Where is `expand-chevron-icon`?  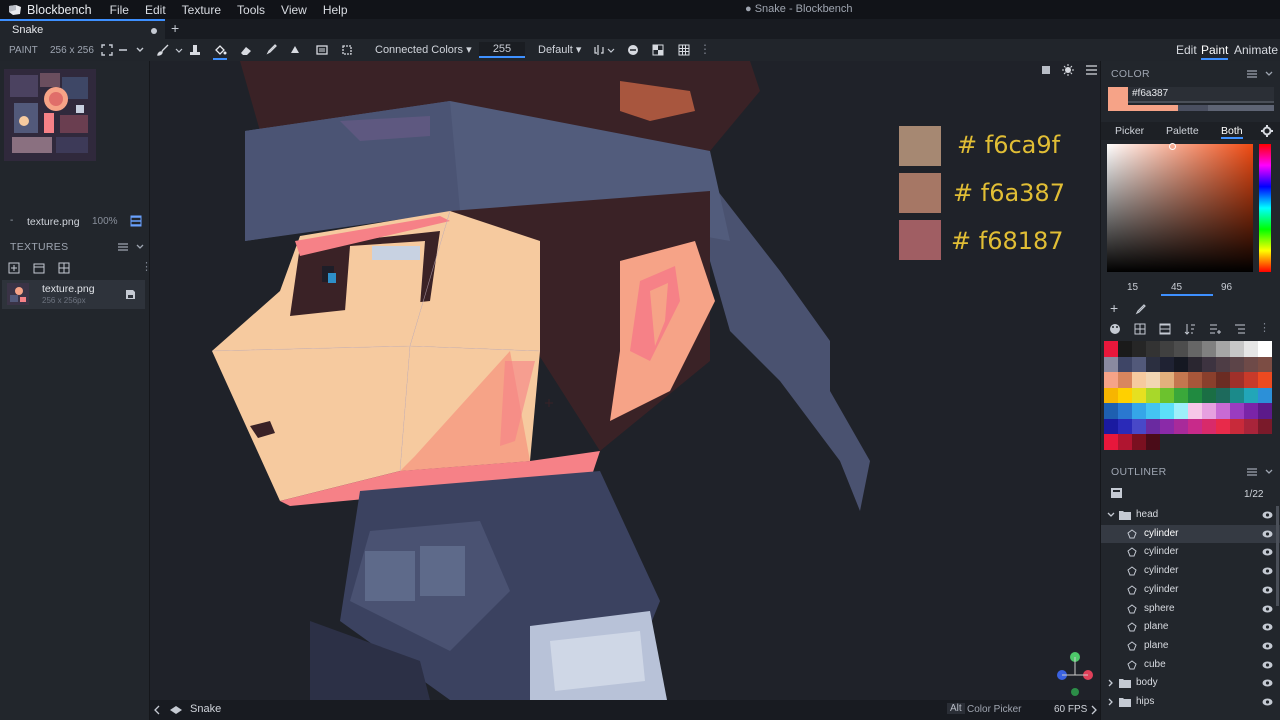 expand-chevron-icon is located at coordinates (1111, 515).